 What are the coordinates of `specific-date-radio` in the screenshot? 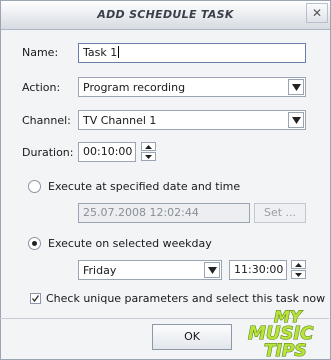 It's located at (34, 186).